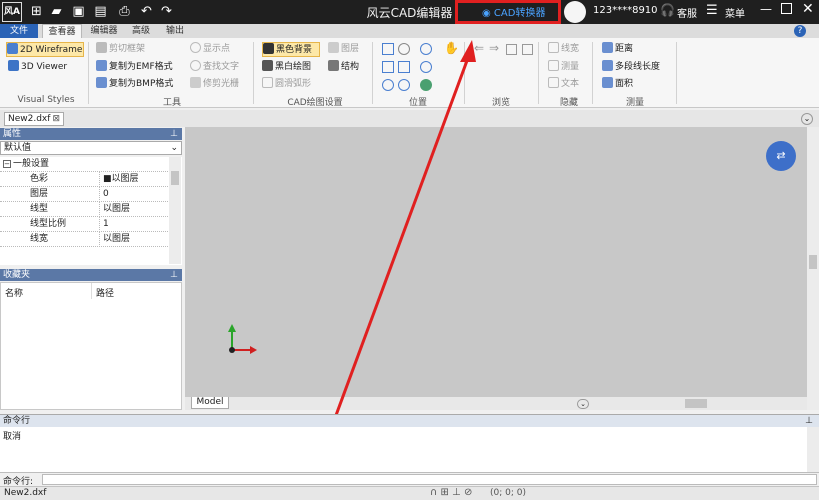 This screenshot has width=819, height=500. I want to click on command-scrollbar, so click(813, 450).